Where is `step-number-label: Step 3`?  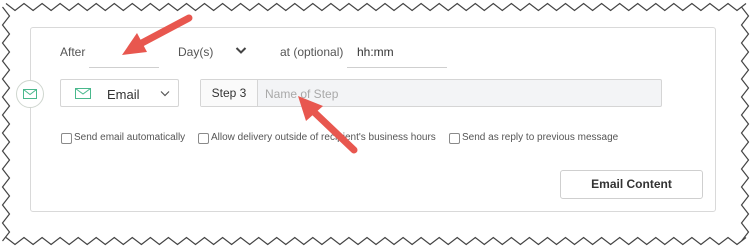
step-number-label: Step 3 is located at coordinates (229, 93).